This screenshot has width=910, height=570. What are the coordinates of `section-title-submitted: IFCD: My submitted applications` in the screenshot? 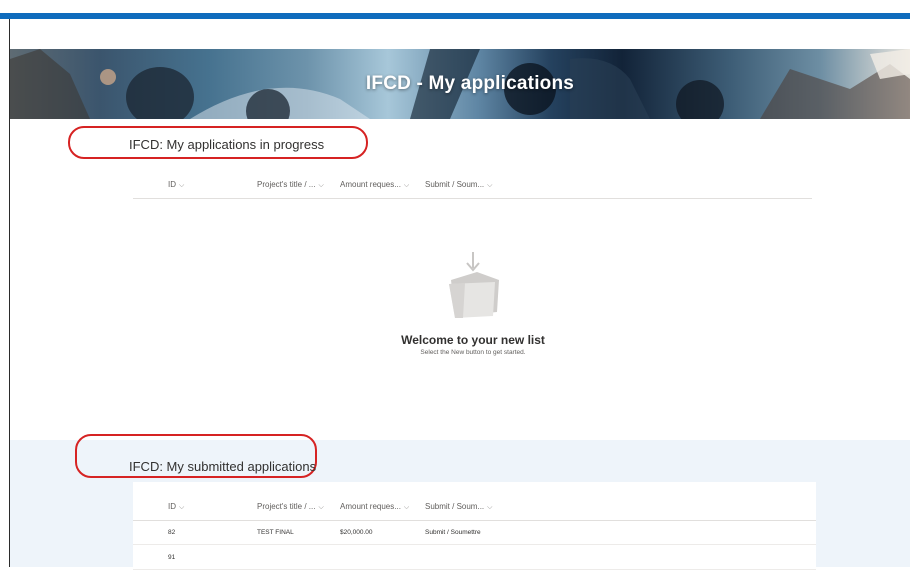 It's located at (223, 466).